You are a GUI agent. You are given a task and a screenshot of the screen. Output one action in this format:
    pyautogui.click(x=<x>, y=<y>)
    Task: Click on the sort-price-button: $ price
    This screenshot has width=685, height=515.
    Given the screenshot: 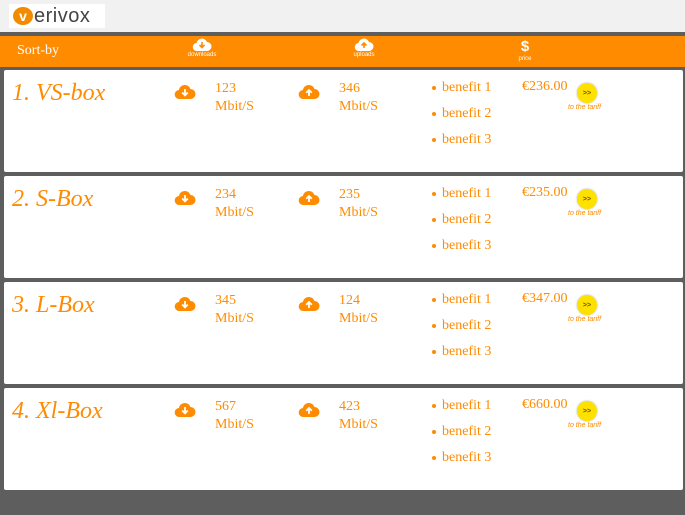 What is the action you would take?
    pyautogui.click(x=525, y=50)
    